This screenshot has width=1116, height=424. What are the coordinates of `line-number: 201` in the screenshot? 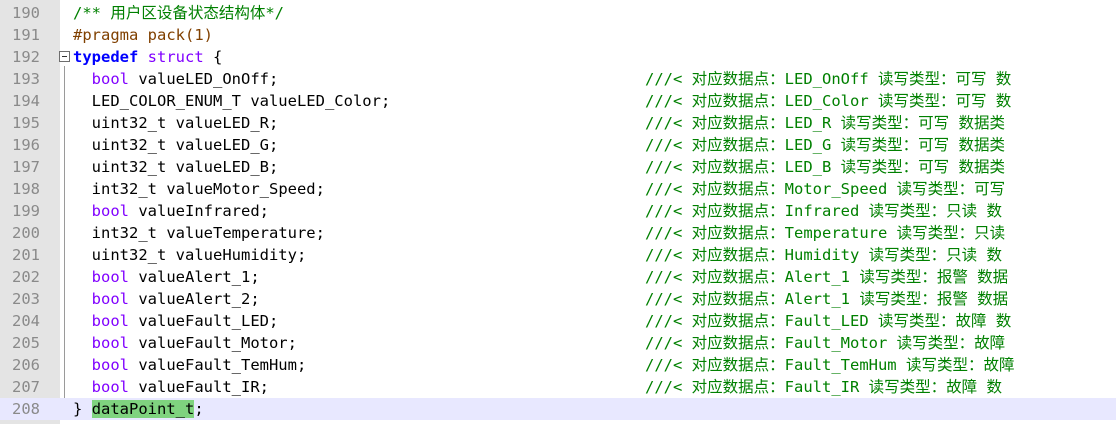 It's located at (26, 255).